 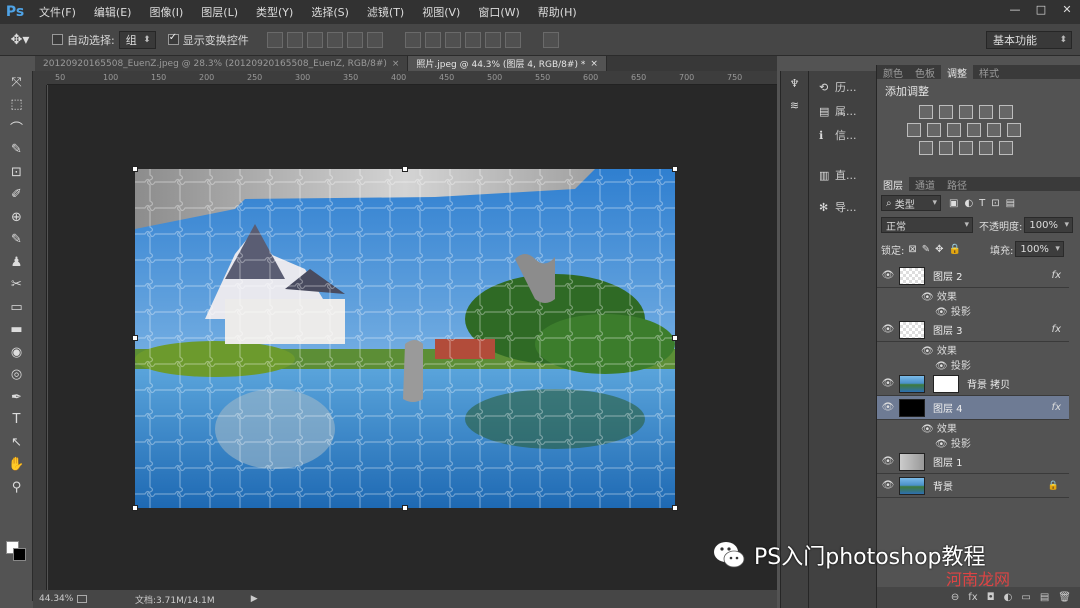 What do you see at coordinates (432, 39) in the screenshot?
I see `distribute-vcenter-icon` at bounding box center [432, 39].